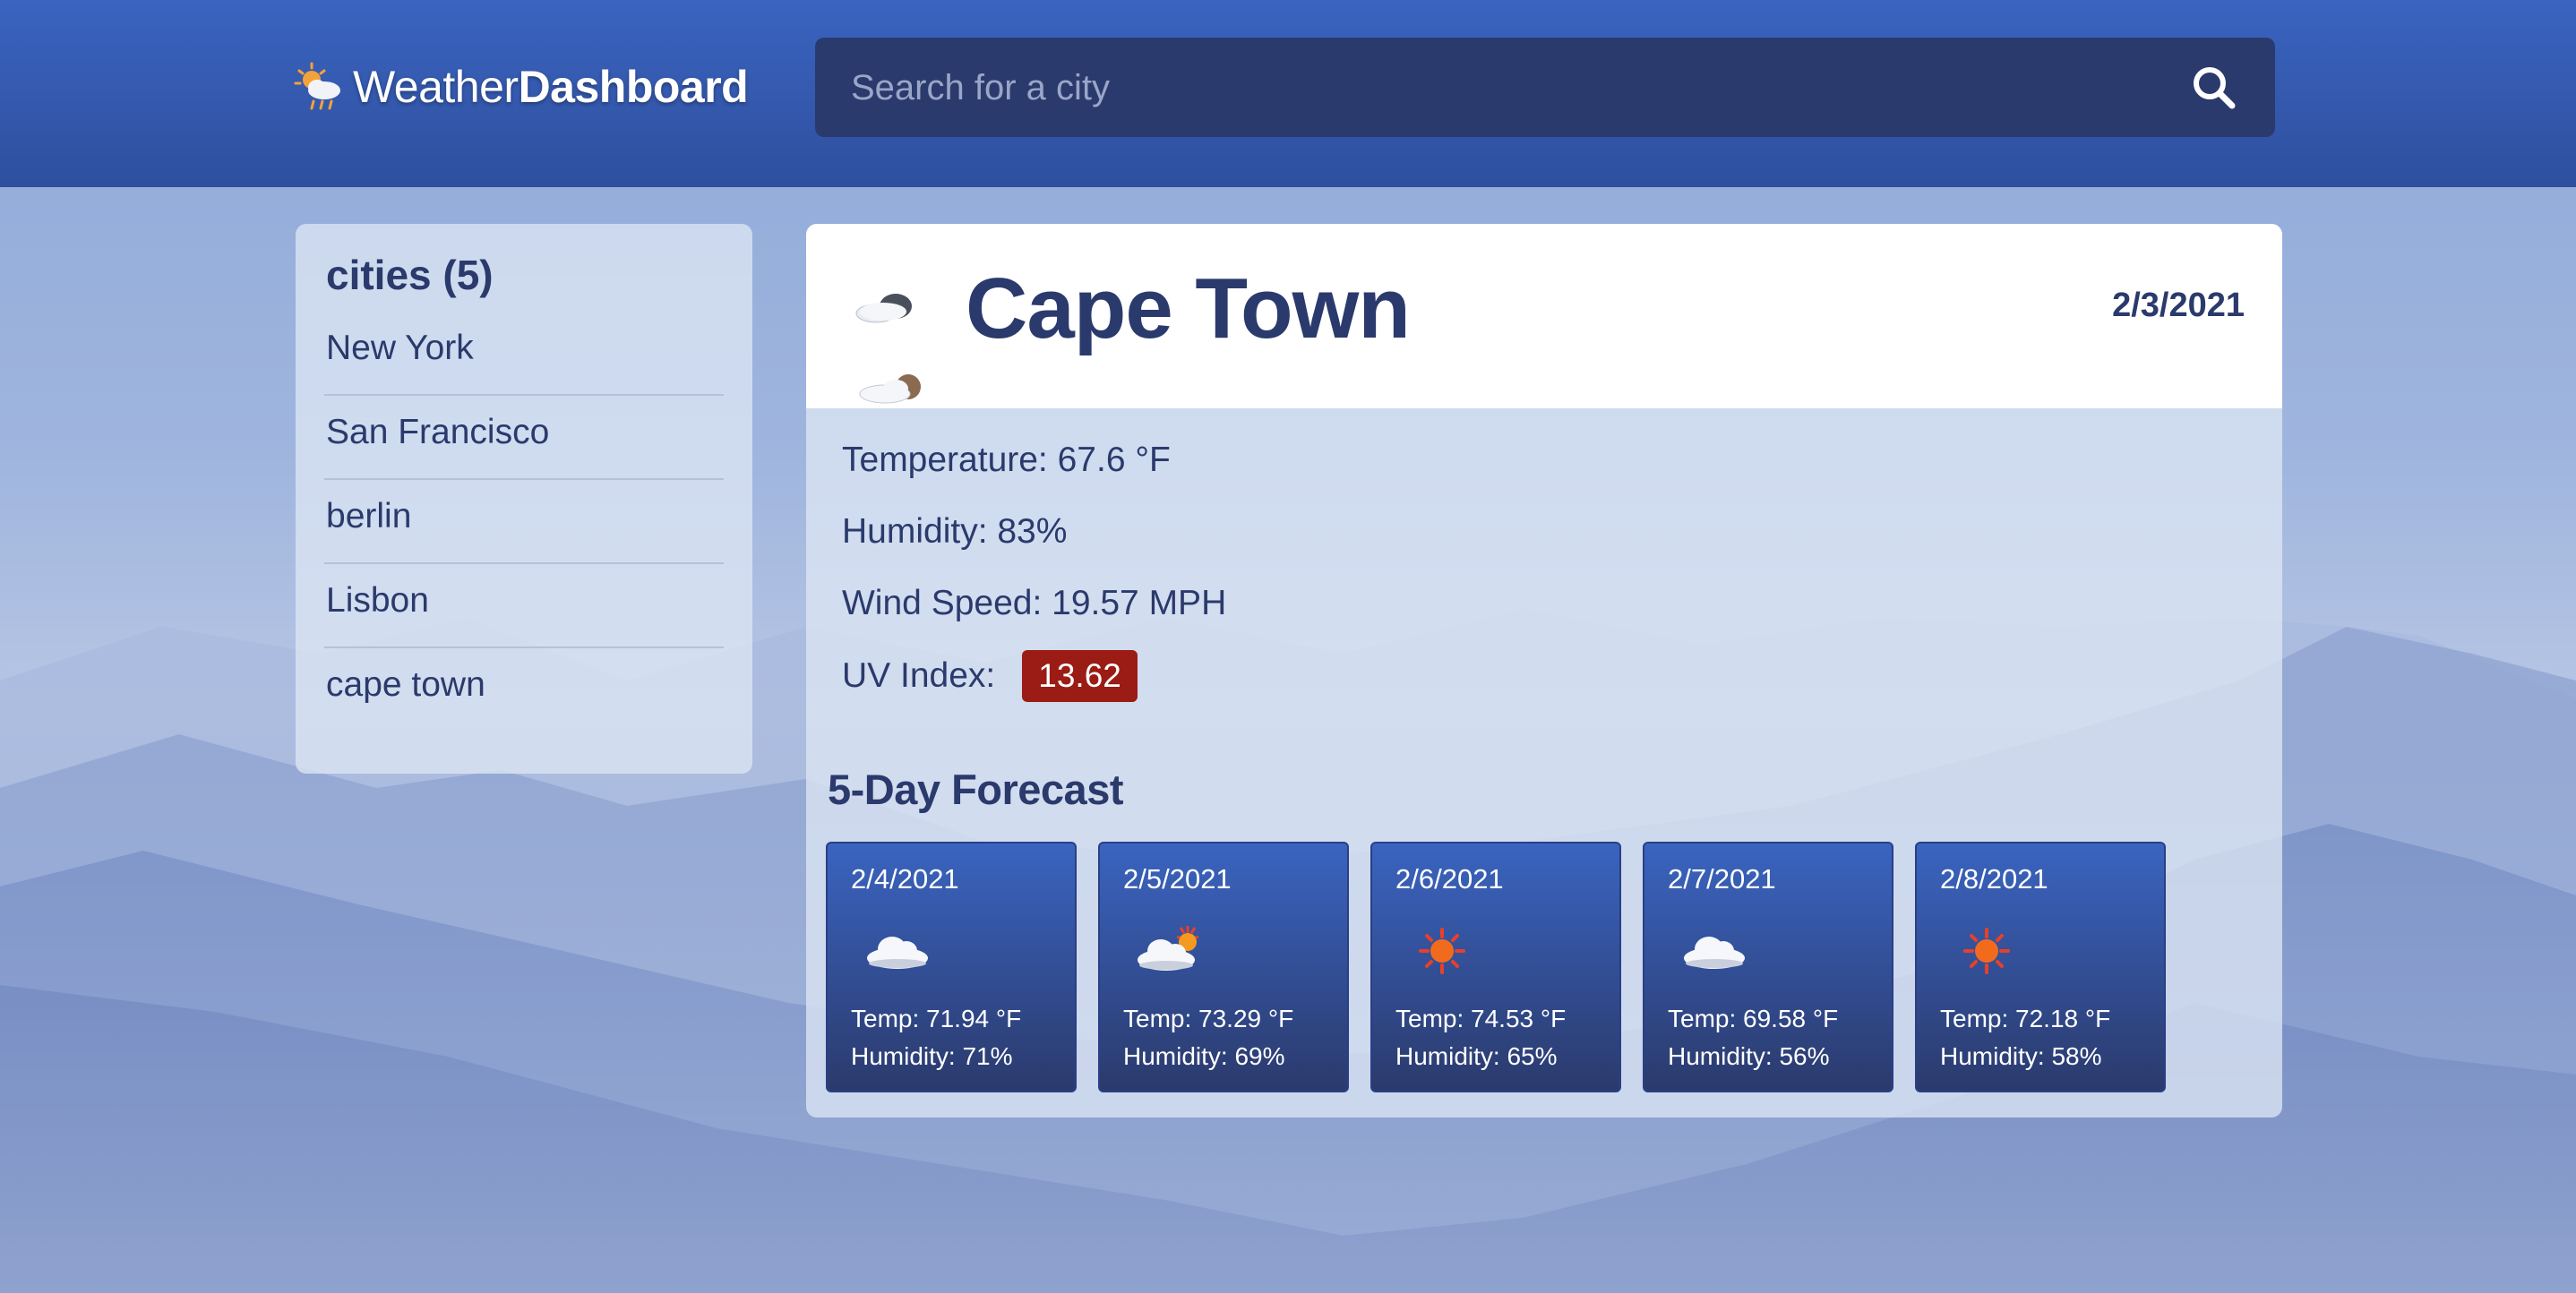  I want to click on app-header: WeatherDashboard, so click(1288, 93).